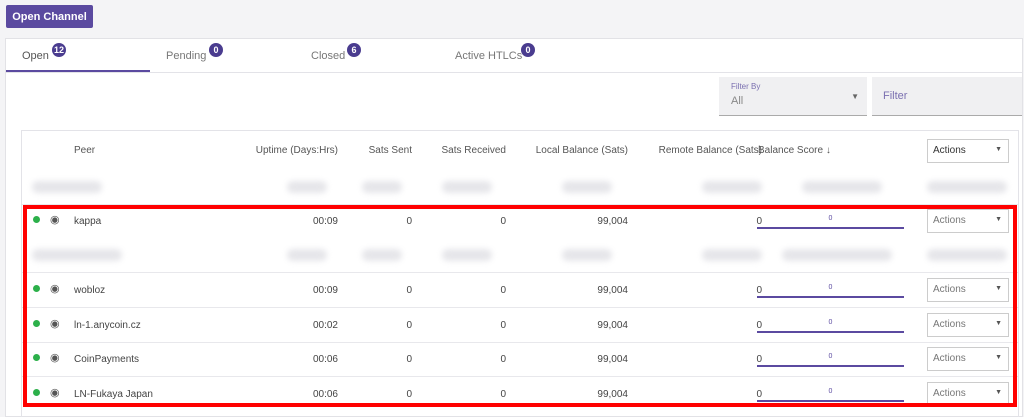 The height and width of the screenshot is (417, 1024). Describe the element at coordinates (791, 150) in the screenshot. I see `header-balance-score-label: Balance Score` at that location.